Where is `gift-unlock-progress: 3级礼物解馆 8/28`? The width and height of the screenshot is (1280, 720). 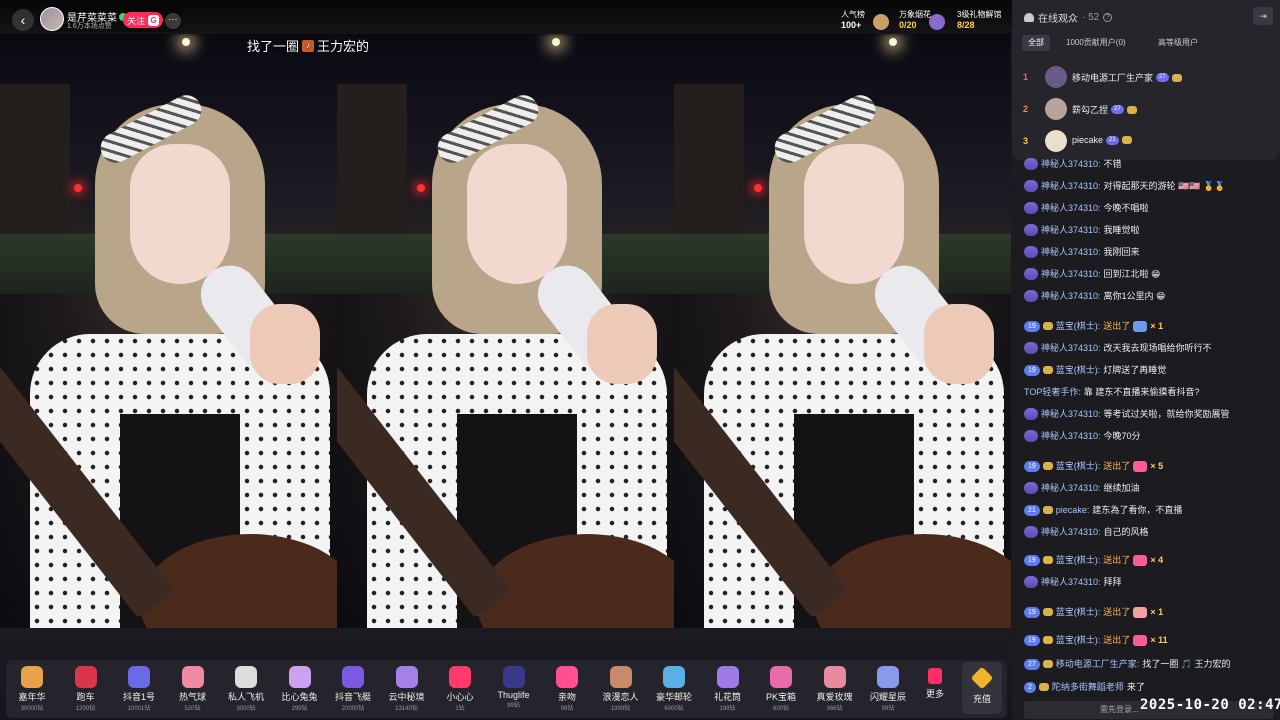 gift-unlock-progress: 3级礼物解馆 8/28 is located at coordinates (979, 20).